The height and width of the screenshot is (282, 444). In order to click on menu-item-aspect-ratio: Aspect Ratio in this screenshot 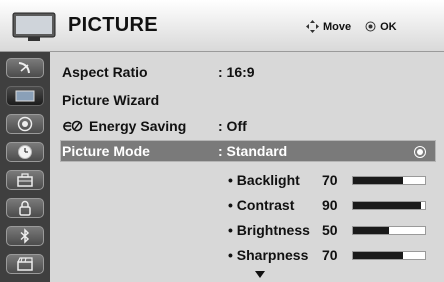, I will do `click(105, 72)`.